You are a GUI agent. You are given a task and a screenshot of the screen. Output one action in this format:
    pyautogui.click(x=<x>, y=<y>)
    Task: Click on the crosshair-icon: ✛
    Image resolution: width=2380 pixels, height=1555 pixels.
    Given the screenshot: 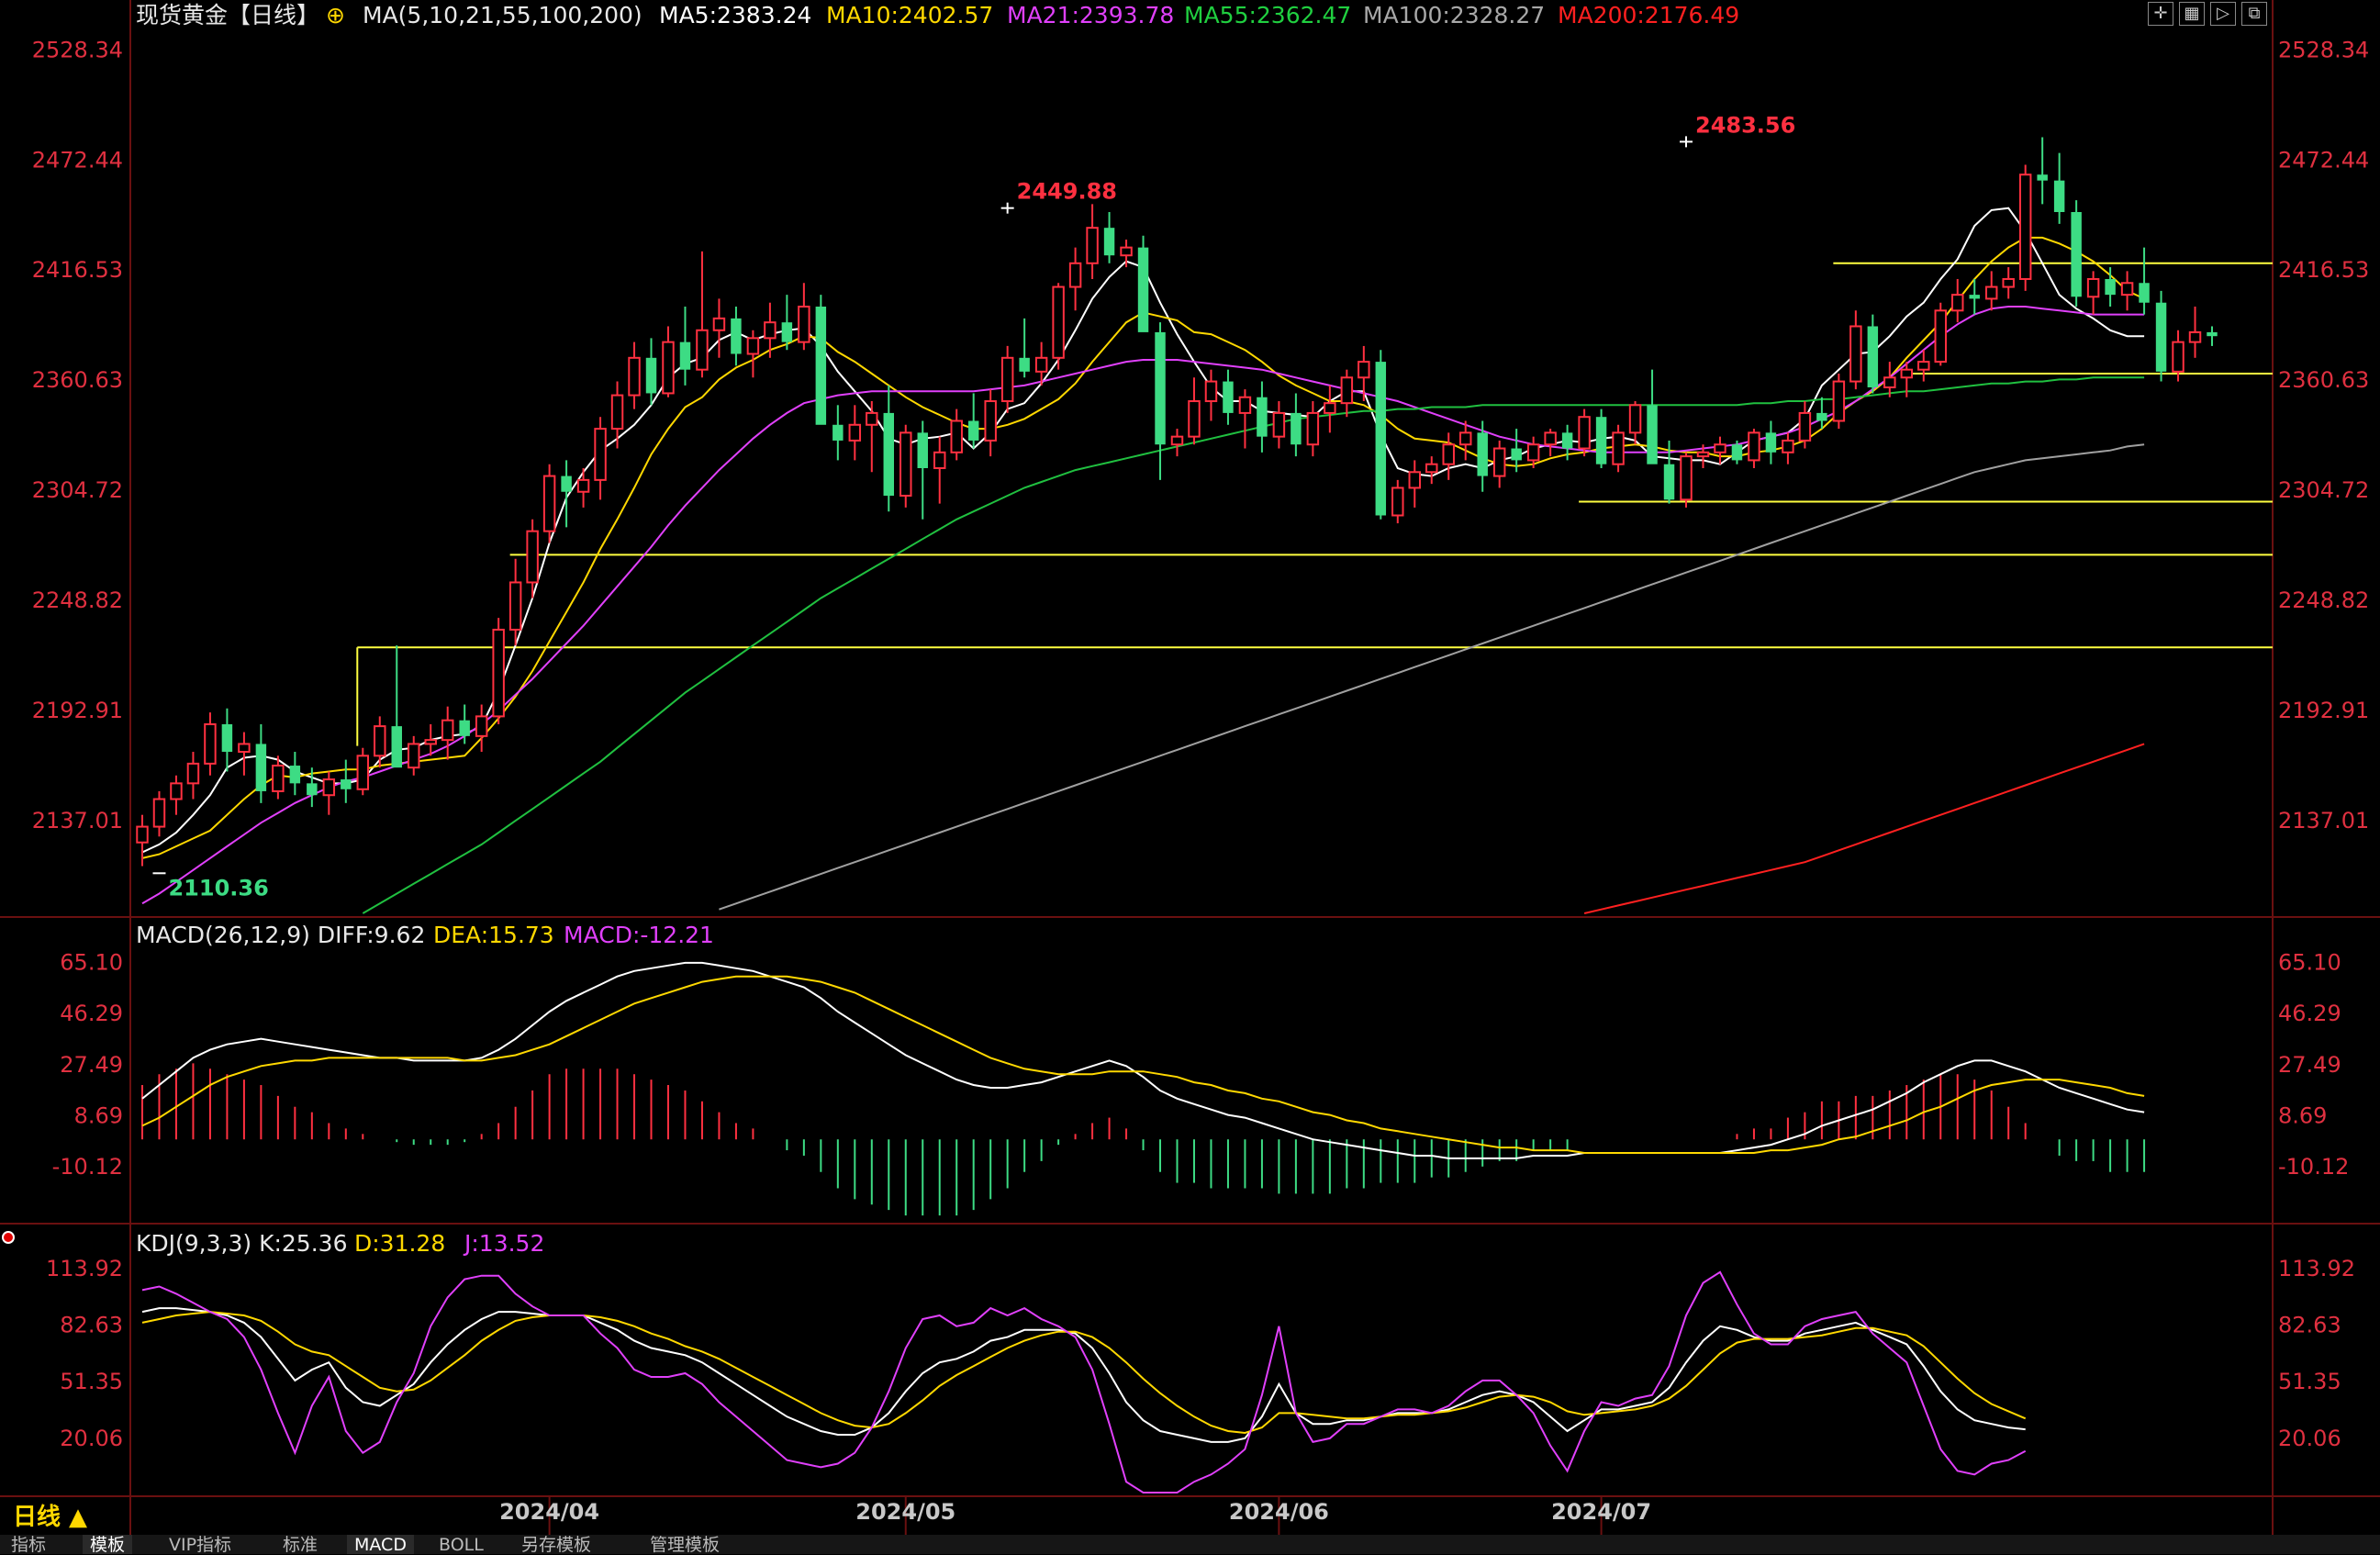 What is the action you would take?
    pyautogui.click(x=2160, y=14)
    